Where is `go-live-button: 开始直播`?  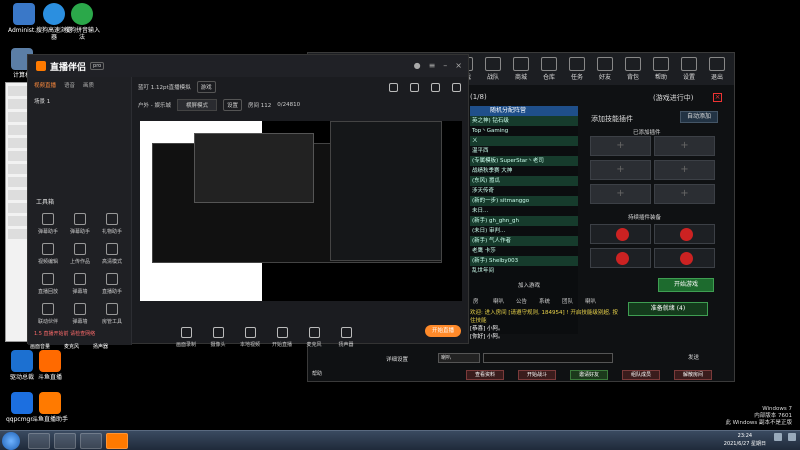
go-live-button: 开始直播 is located at coordinates (443, 331).